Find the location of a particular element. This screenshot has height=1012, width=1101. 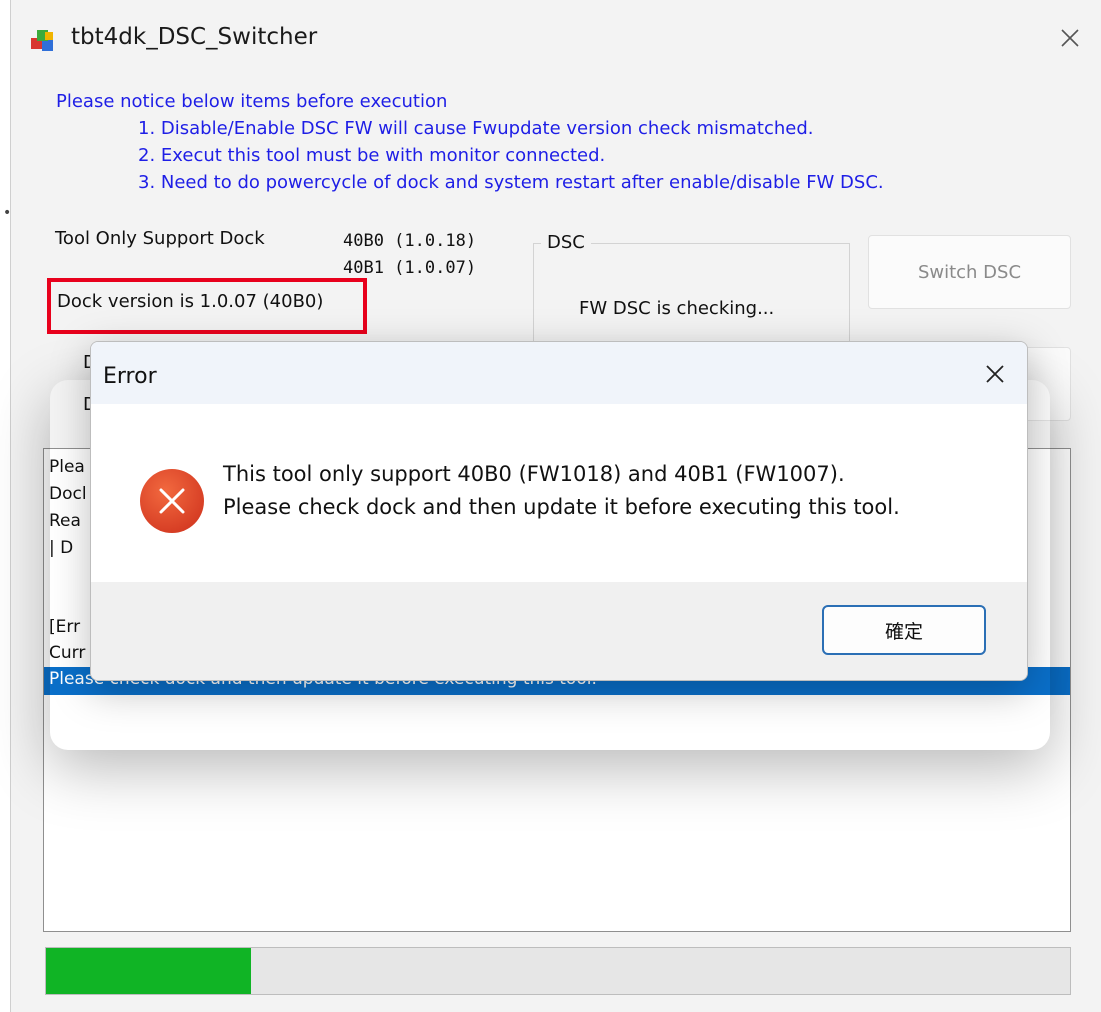

dialog-close-button is located at coordinates (995, 374).